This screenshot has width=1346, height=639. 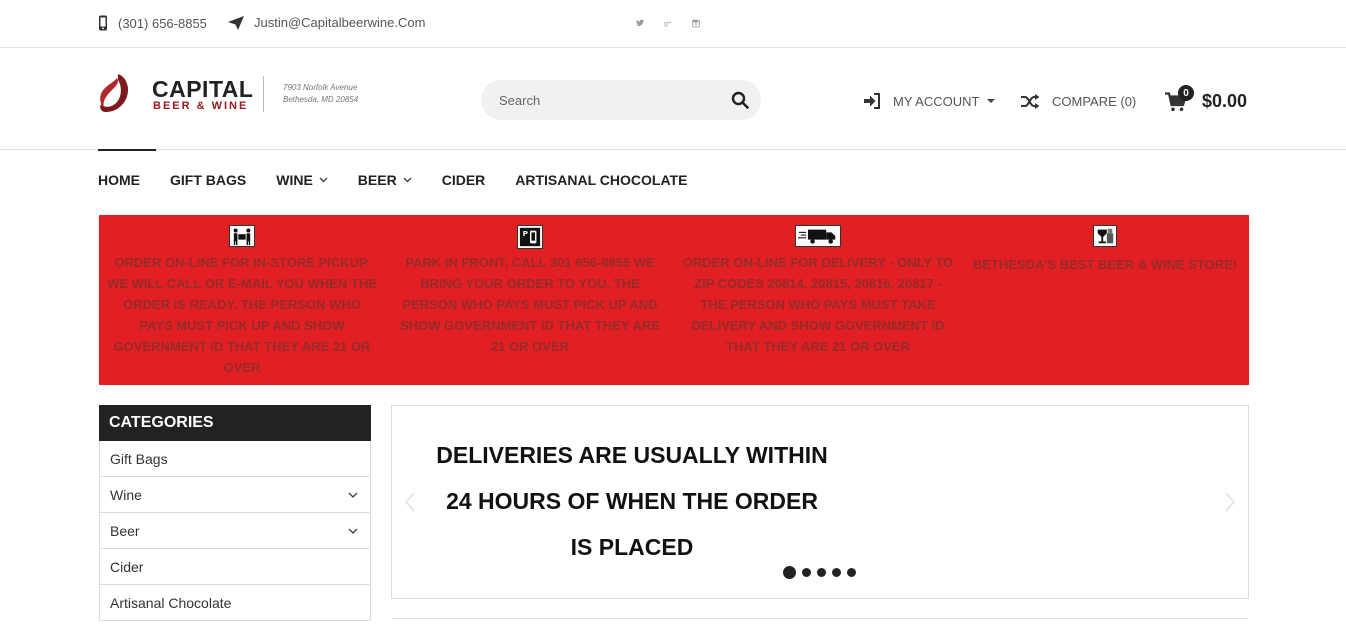 What do you see at coordinates (645, 23) in the screenshot?
I see `twitter-icon` at bounding box center [645, 23].